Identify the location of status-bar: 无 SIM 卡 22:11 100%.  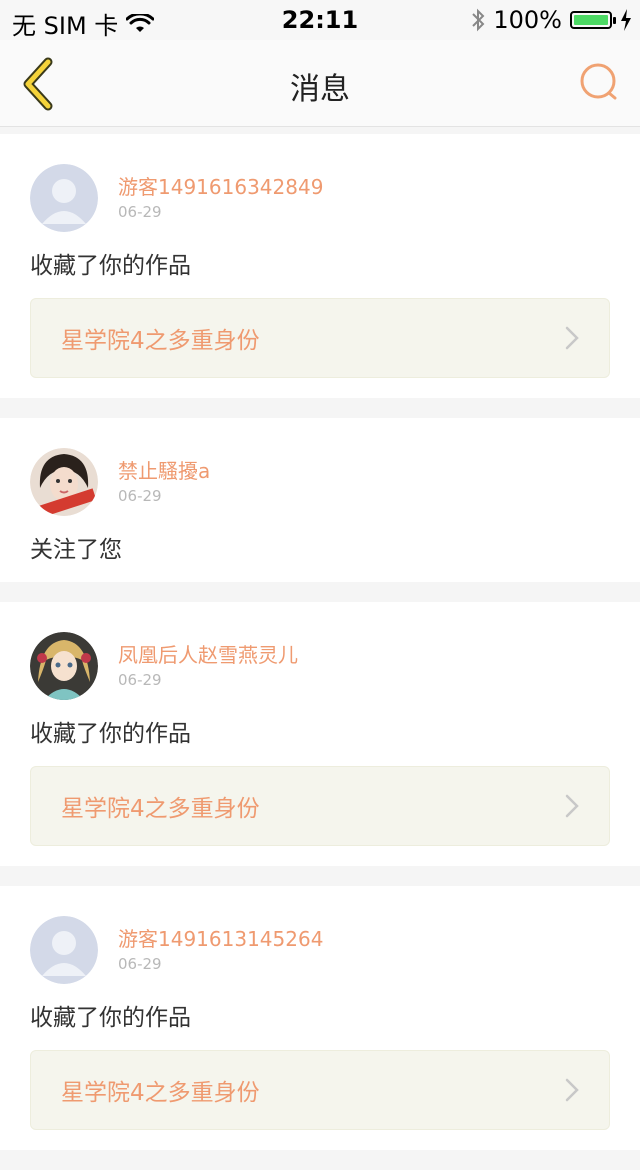
(320, 20).